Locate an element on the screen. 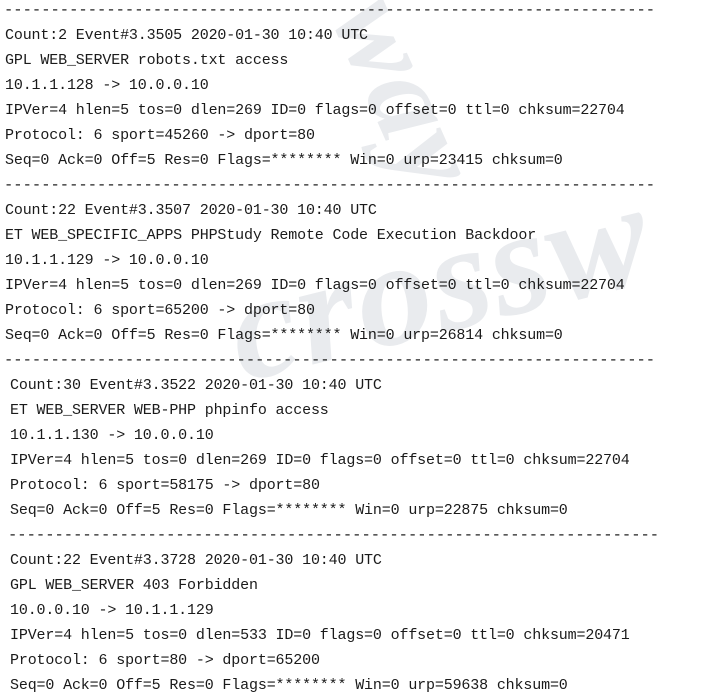 This screenshot has height=698, width=725. alert-endpoints-line: 10.1.1.128 -> 10.0.0.10 is located at coordinates (107, 85).